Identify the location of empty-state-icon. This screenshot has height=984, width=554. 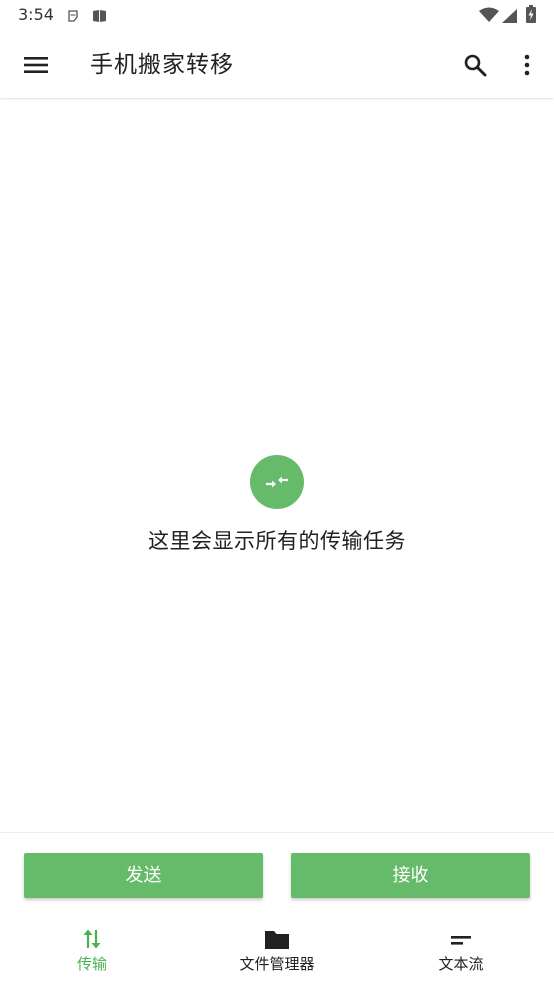
(277, 482).